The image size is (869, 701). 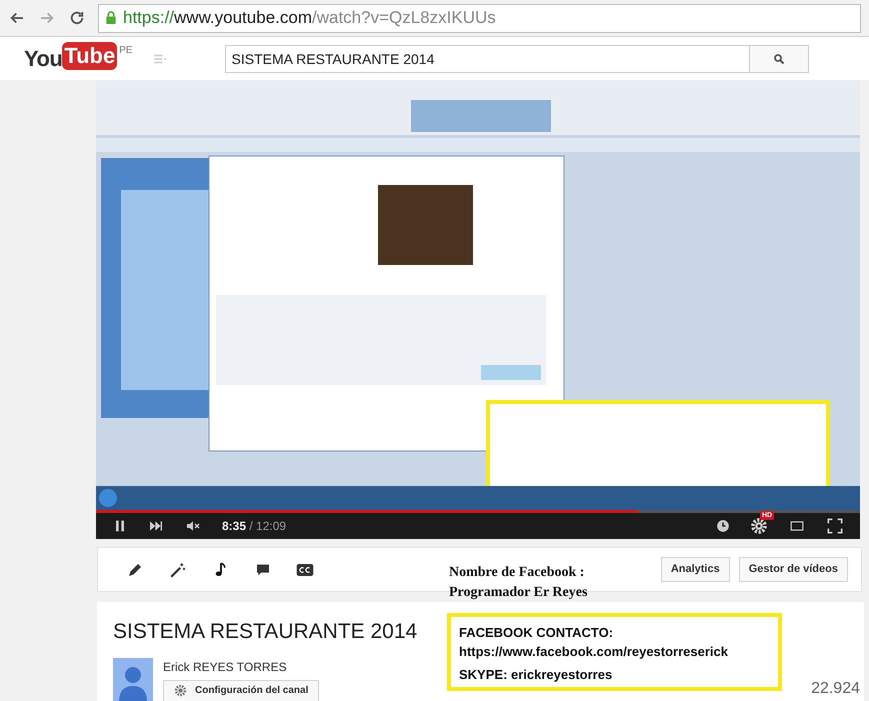 I want to click on captions-icon, so click(x=305, y=569).